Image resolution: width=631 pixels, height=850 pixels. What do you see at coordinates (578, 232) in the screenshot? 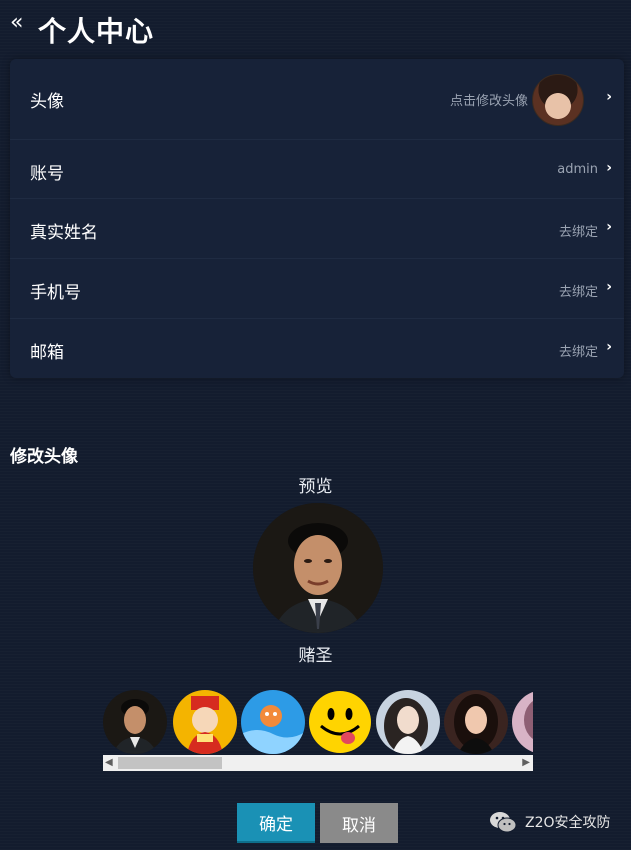
I see `row-real-name-value: 去绑定` at bounding box center [578, 232].